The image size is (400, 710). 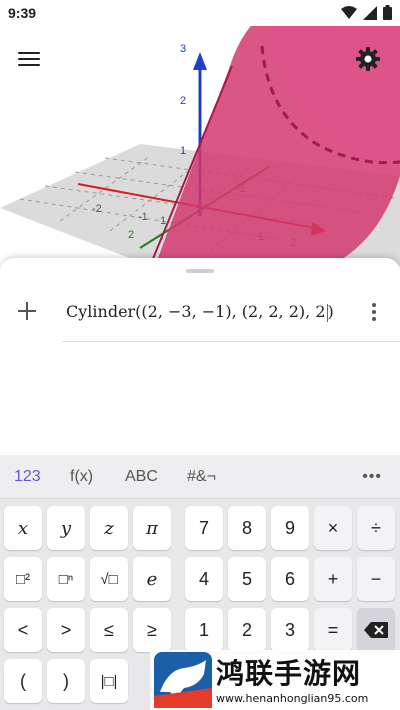 What do you see at coordinates (387, 12) in the screenshot?
I see `battery-icon` at bounding box center [387, 12].